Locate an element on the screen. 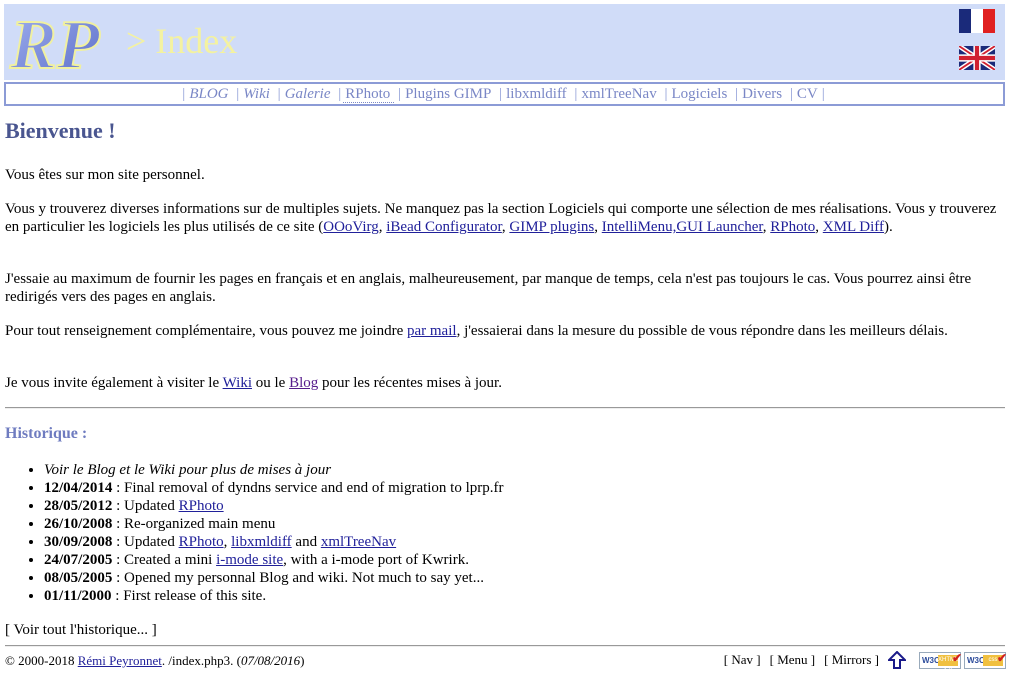 Image resolution: width=1009 pixels, height=679 pixels. link-xmltreenav: xmlTreeNav is located at coordinates (358, 542).